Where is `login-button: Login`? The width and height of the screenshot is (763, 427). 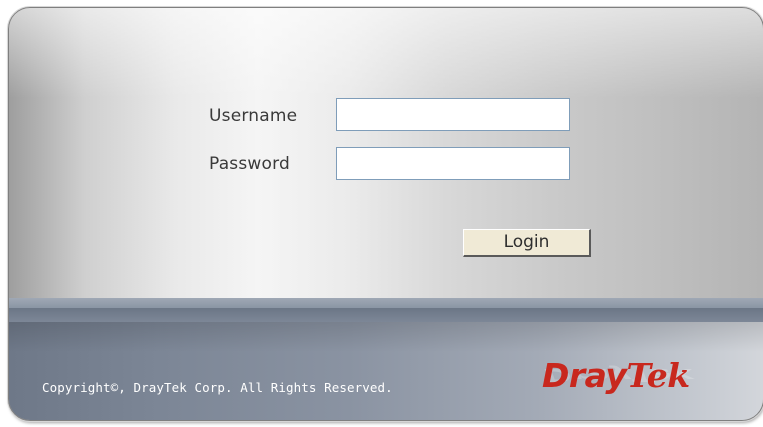
login-button: Login is located at coordinates (527, 243).